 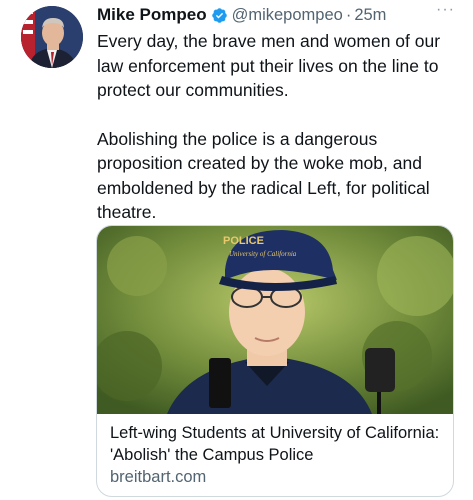 What do you see at coordinates (219, 15) in the screenshot?
I see `verified-badge-icon` at bounding box center [219, 15].